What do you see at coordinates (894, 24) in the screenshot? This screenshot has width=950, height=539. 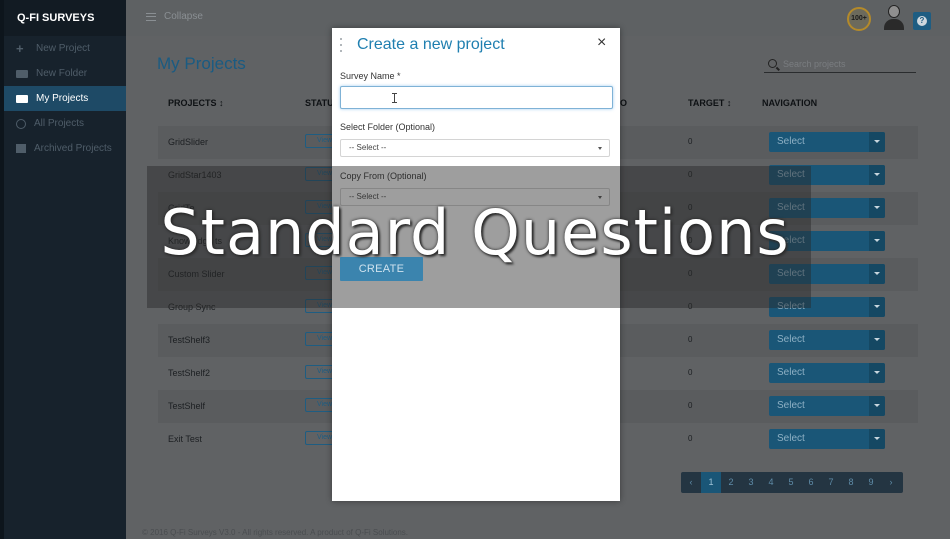 I see `avatar-body-icon` at bounding box center [894, 24].